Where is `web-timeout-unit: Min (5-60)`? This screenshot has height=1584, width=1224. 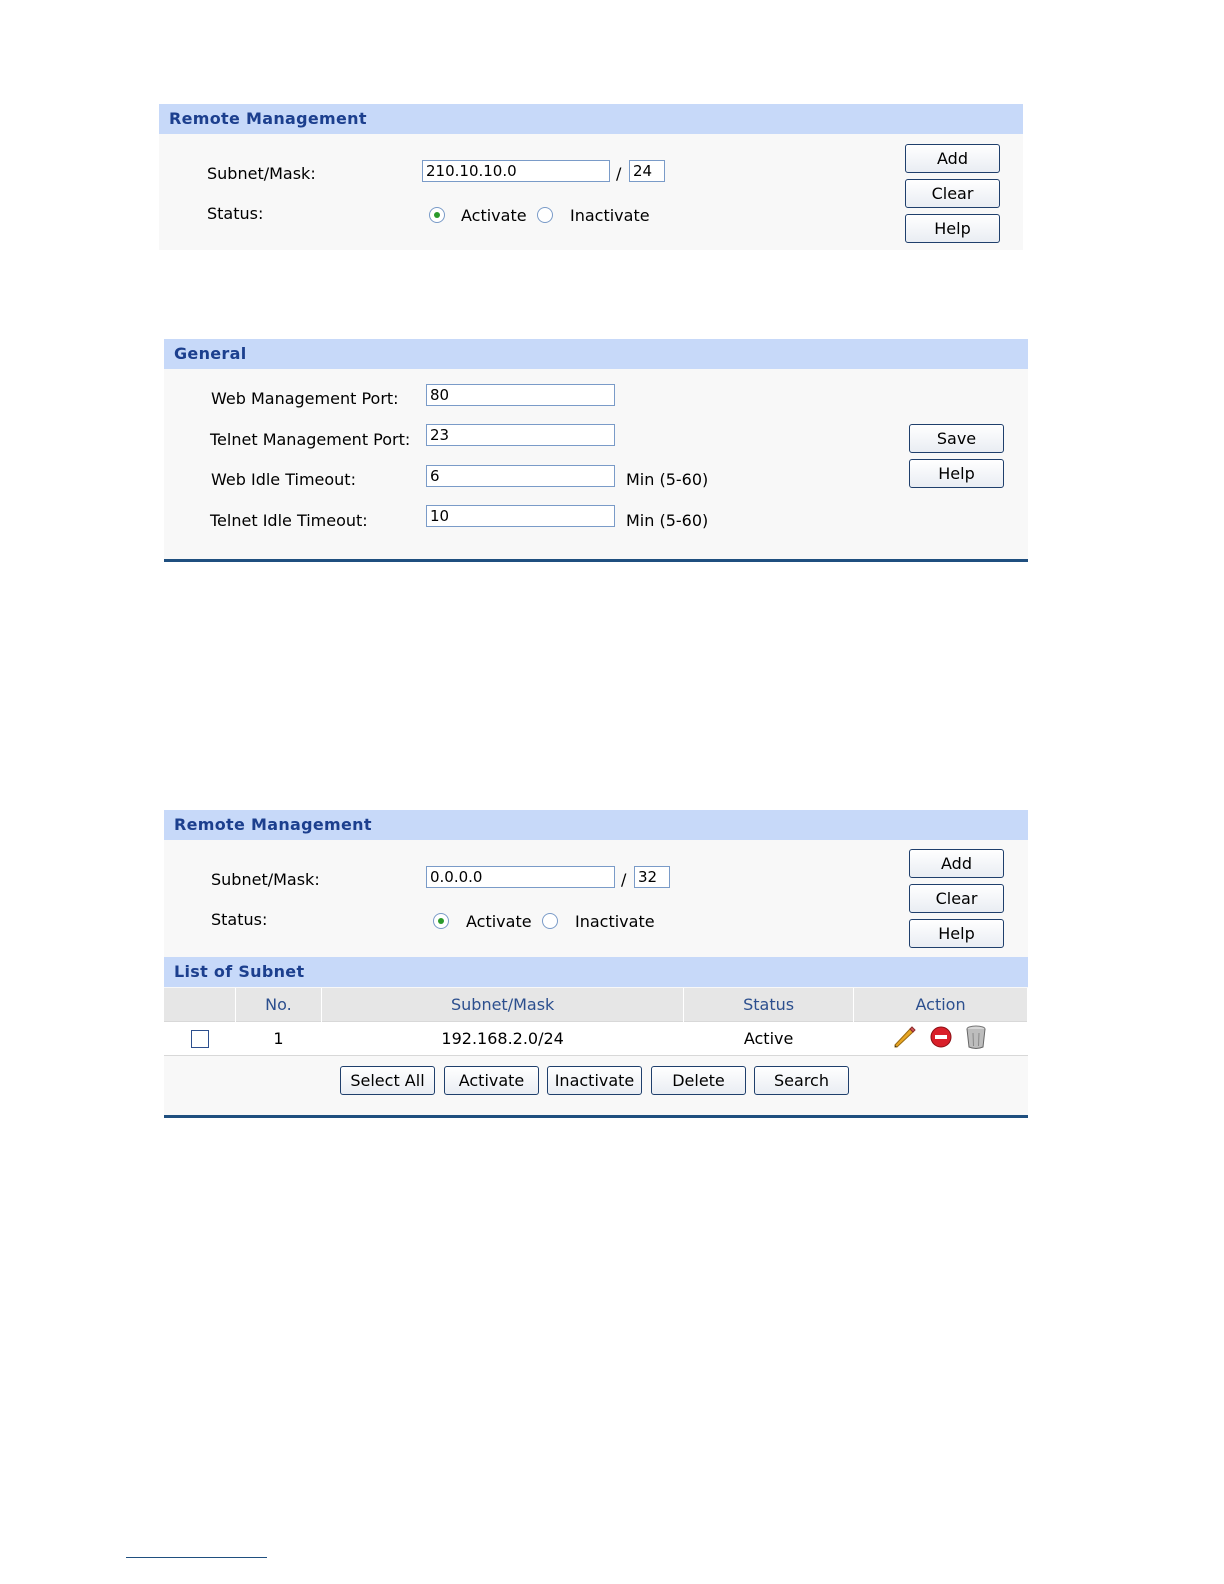
web-timeout-unit: Min (5-60) is located at coordinates (667, 479).